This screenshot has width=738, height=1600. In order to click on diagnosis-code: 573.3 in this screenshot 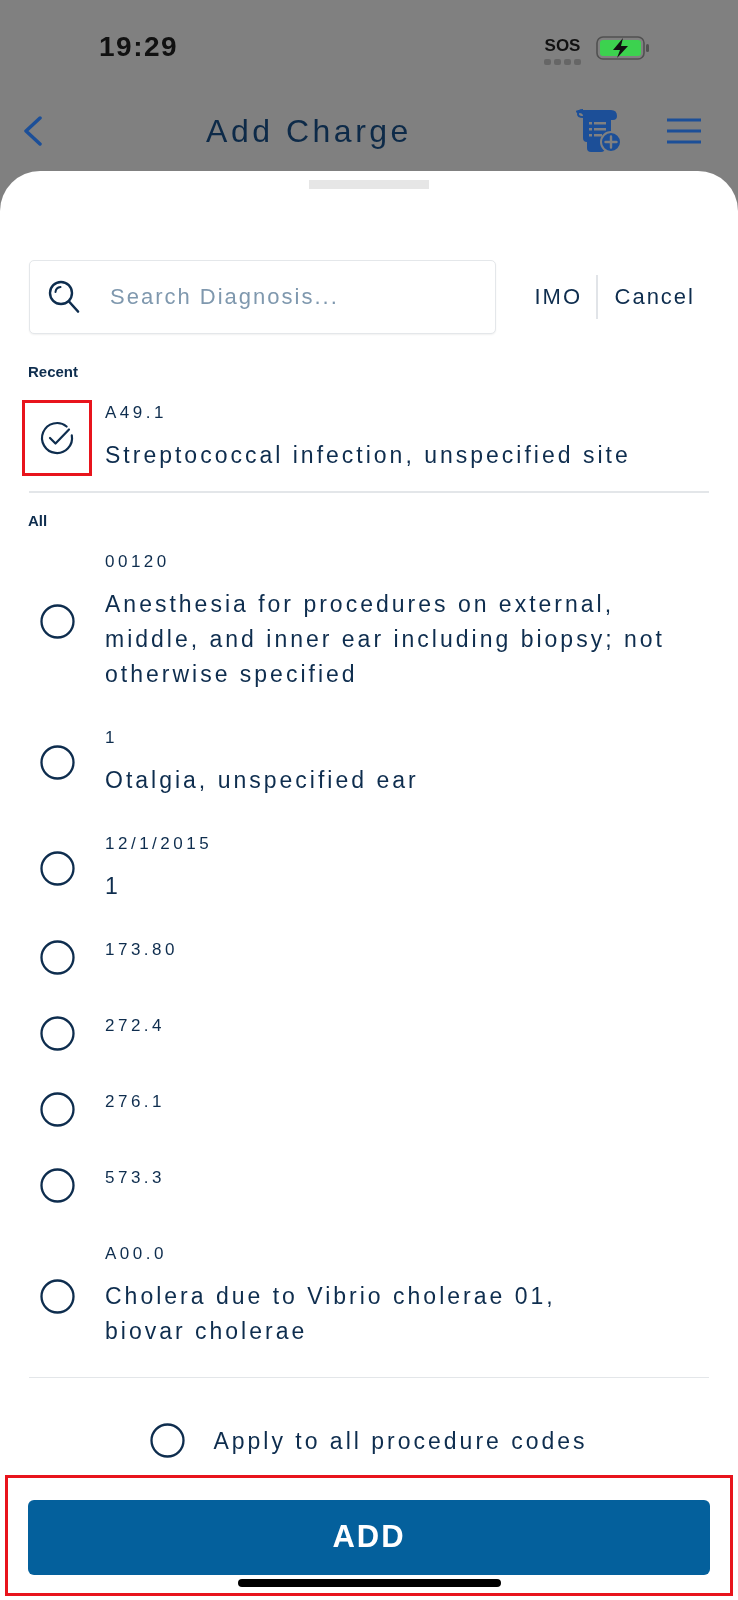, I will do `click(136, 1177)`.